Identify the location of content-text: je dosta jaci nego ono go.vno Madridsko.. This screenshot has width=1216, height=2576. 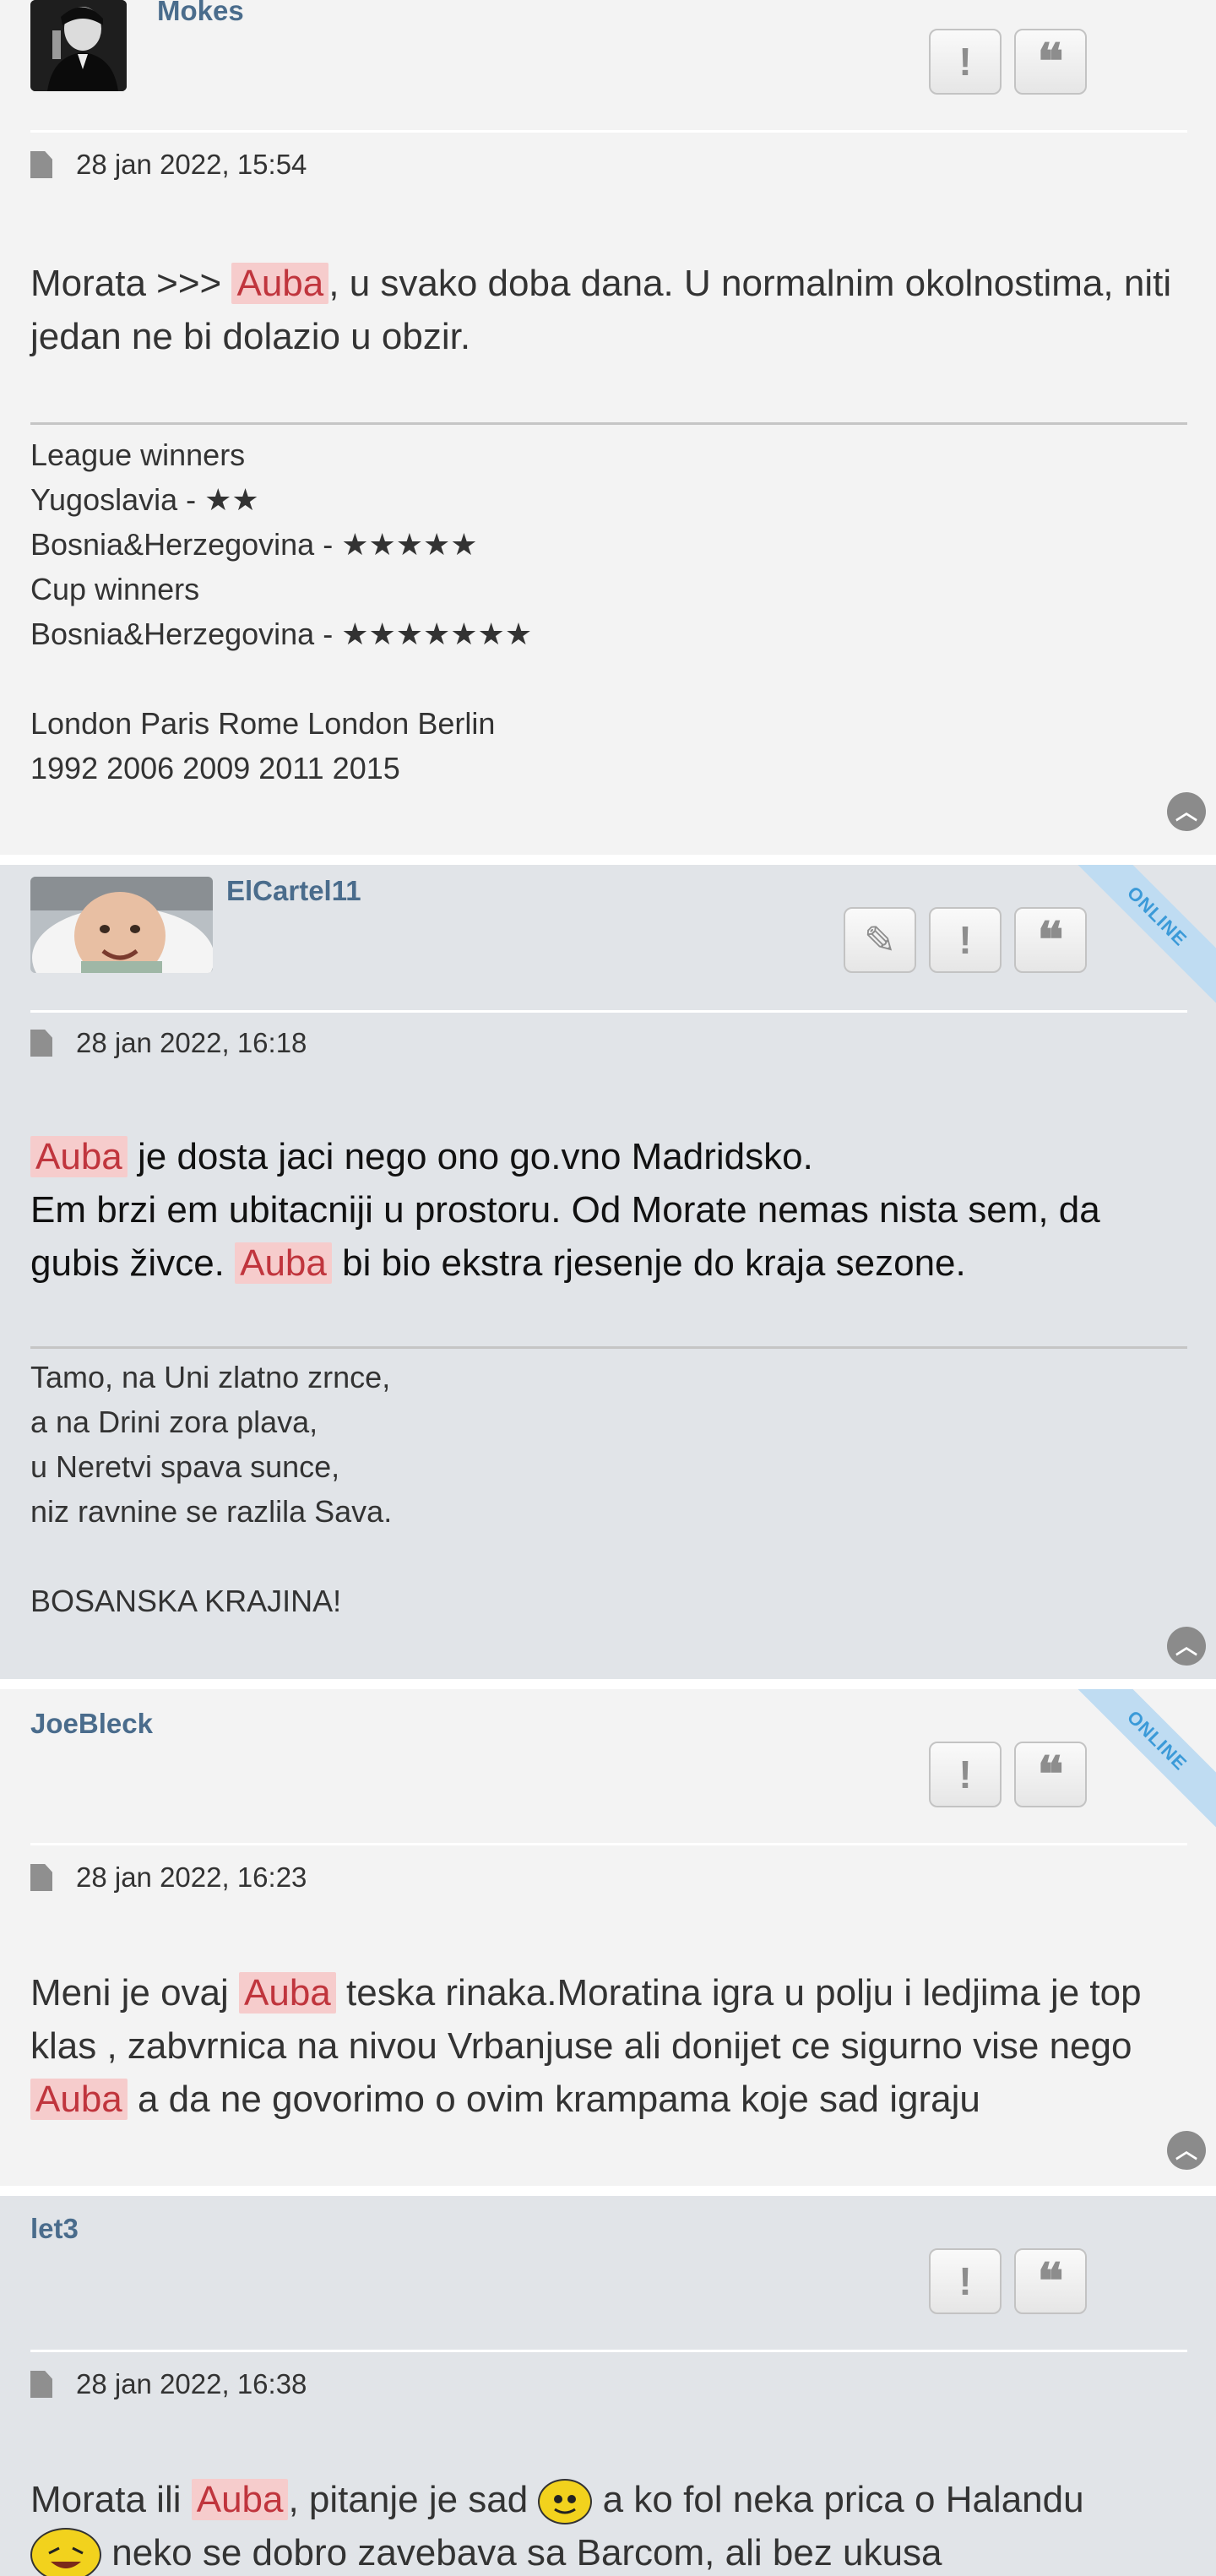
(470, 1156).